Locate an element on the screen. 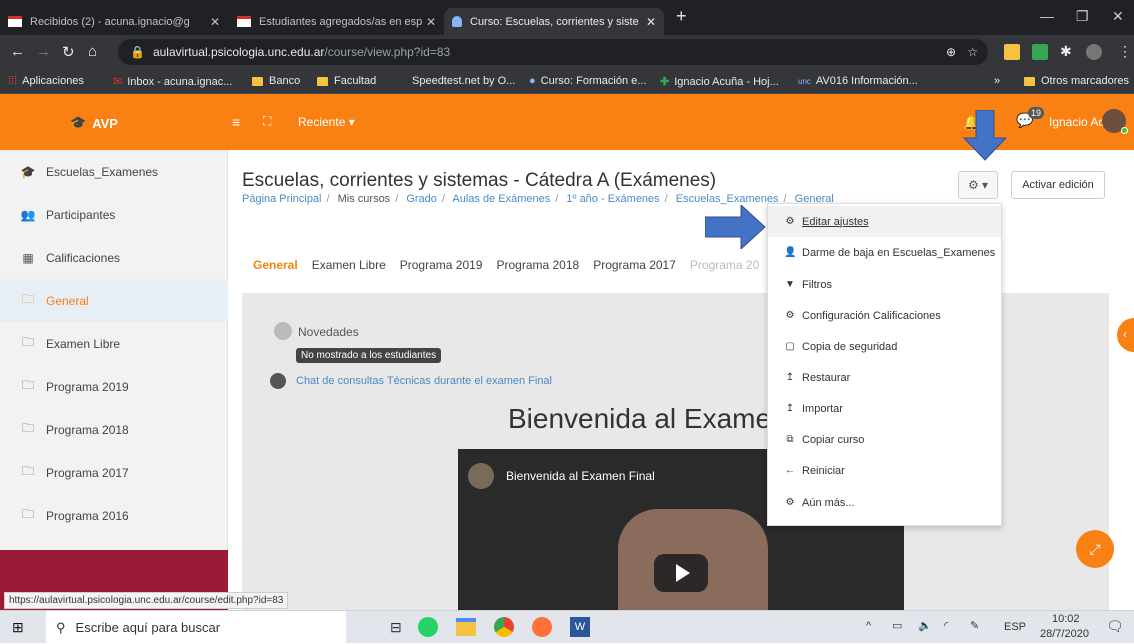 The image size is (1134, 644). hamburger-icon: ≡ is located at coordinates (236, 122).